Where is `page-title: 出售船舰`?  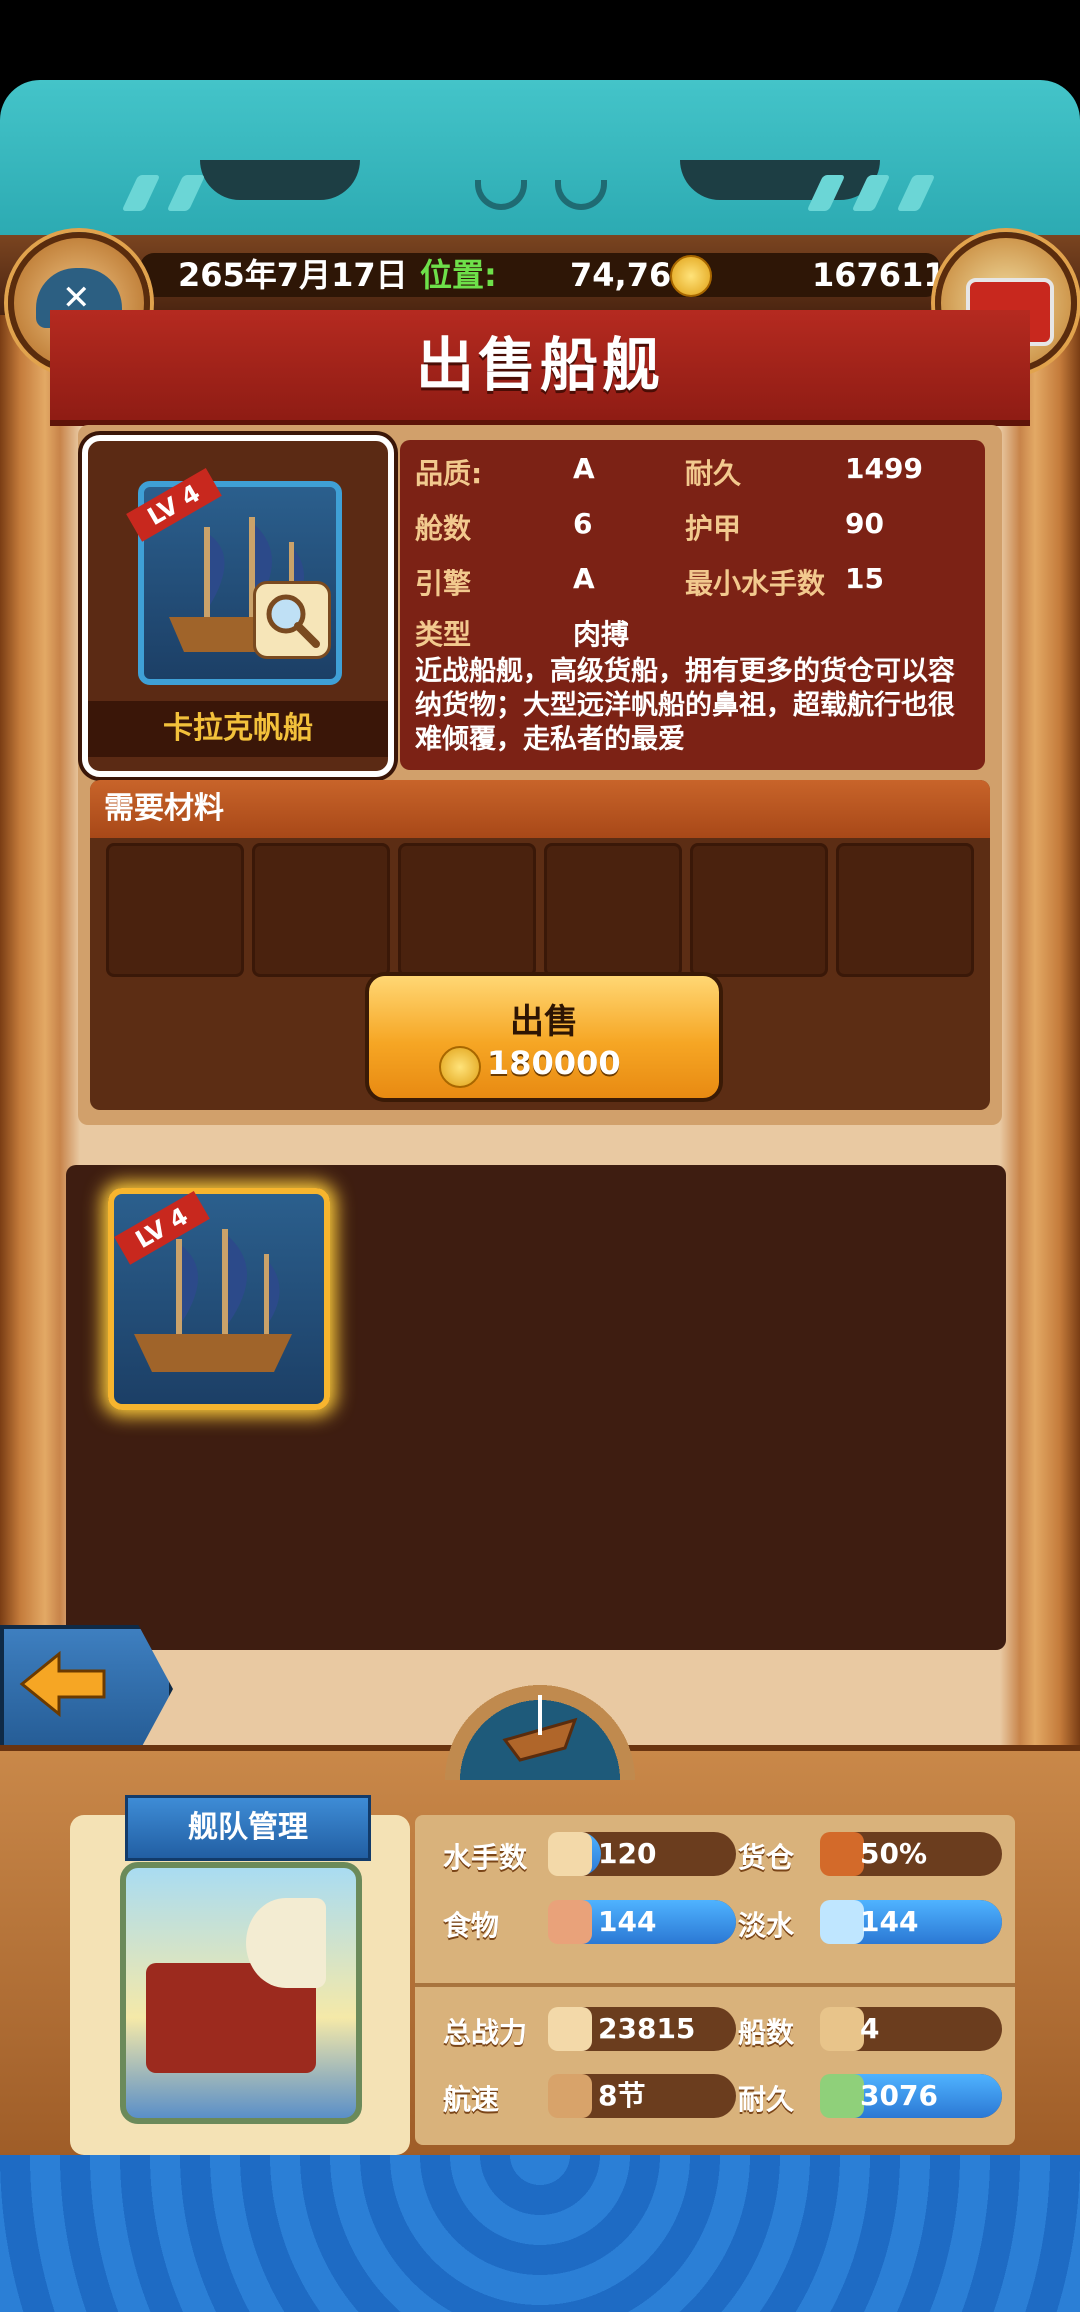 page-title: 出售船舰 is located at coordinates (539, 365).